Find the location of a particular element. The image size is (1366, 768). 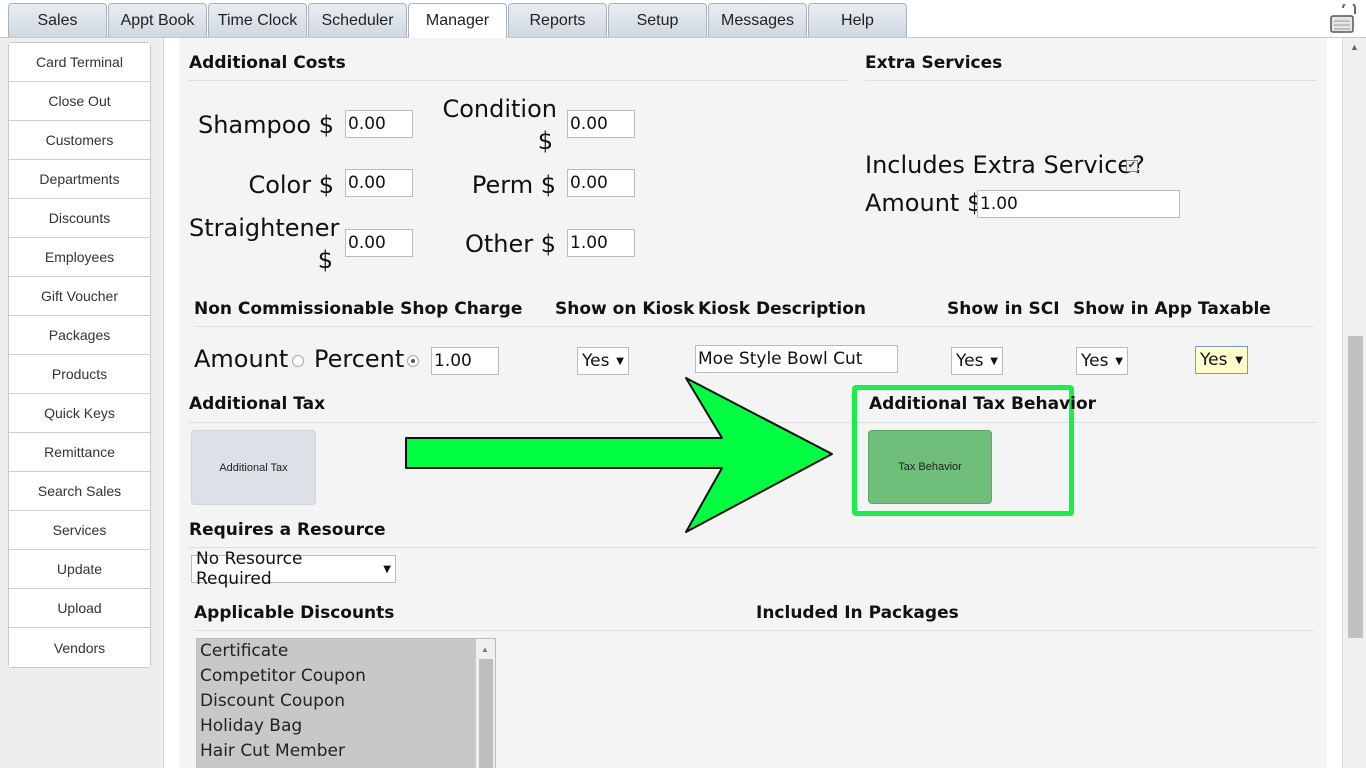

show-in-app-value: Yes is located at coordinates (1095, 361).